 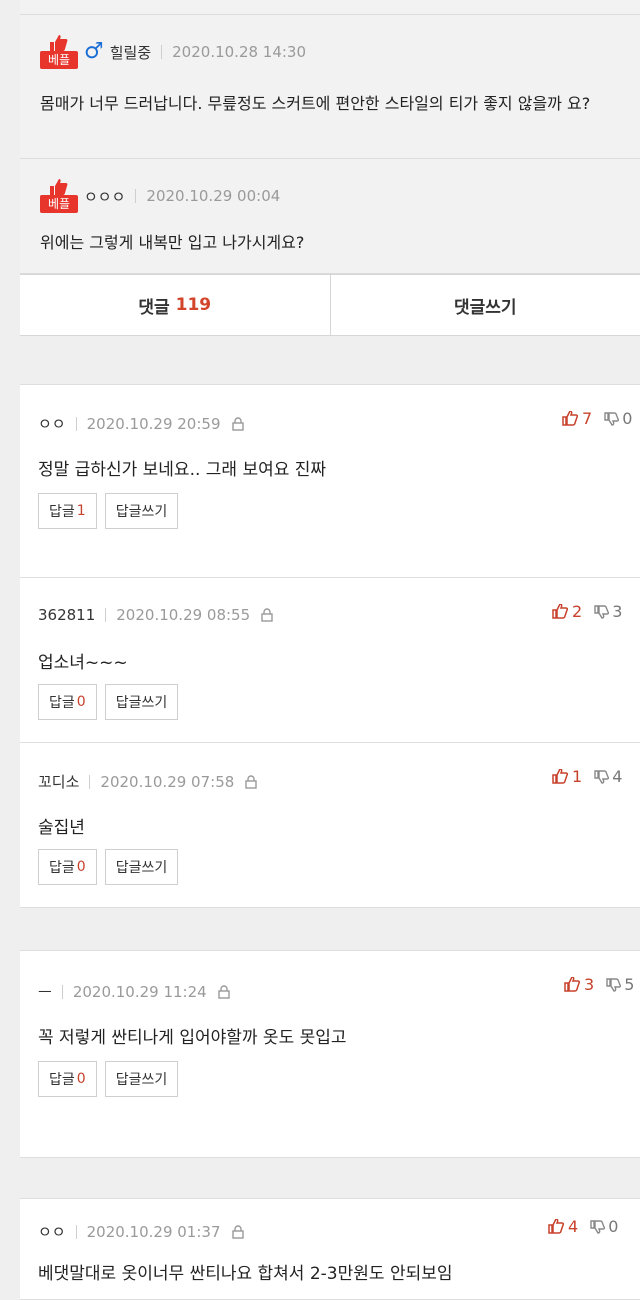 What do you see at coordinates (104, 196) in the screenshot?
I see `comment-author: ㅇㅇㅇ` at bounding box center [104, 196].